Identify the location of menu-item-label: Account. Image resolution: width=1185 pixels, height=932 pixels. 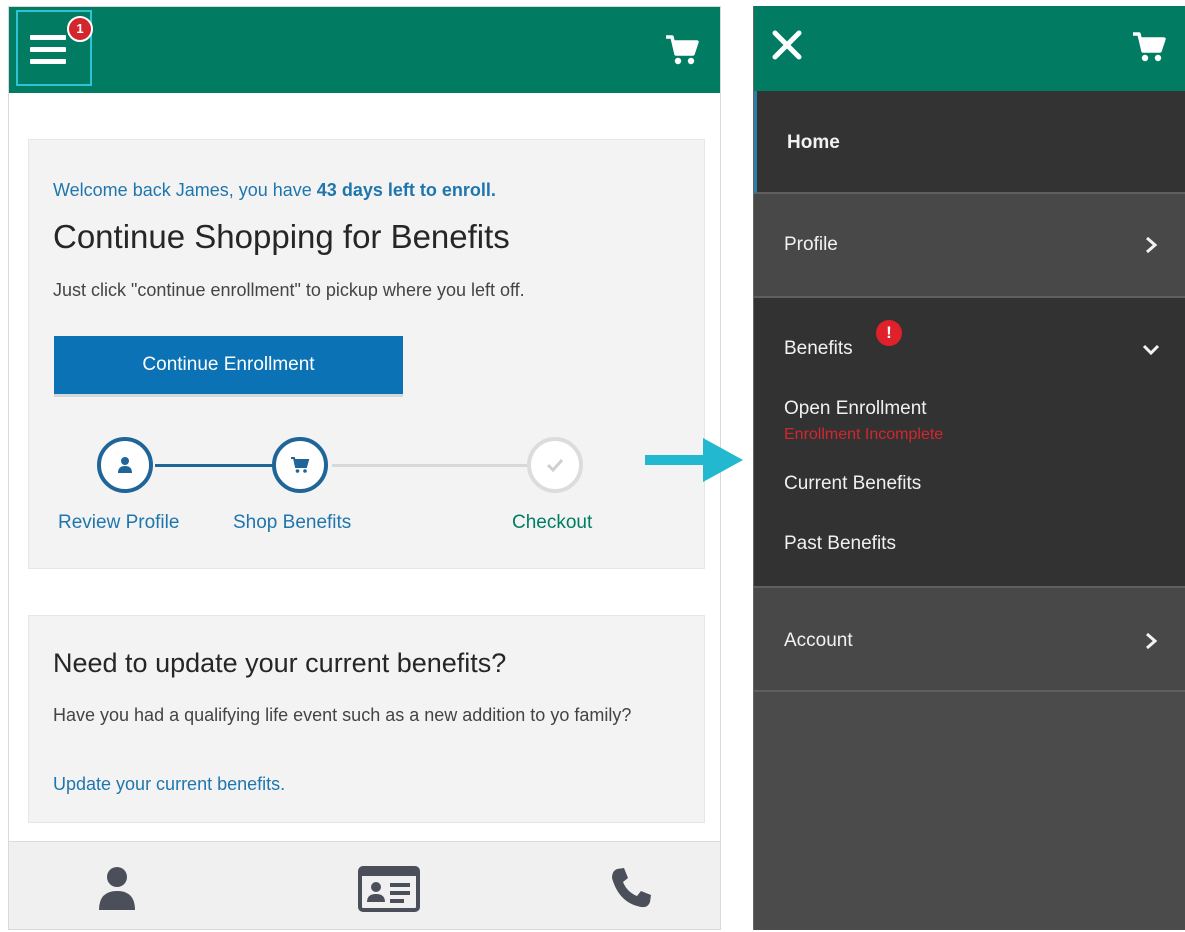
(818, 640).